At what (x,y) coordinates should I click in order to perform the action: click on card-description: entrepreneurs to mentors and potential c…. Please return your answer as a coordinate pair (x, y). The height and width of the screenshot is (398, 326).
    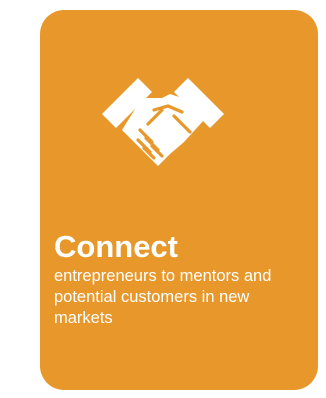
    Looking at the image, I should click on (163, 297).